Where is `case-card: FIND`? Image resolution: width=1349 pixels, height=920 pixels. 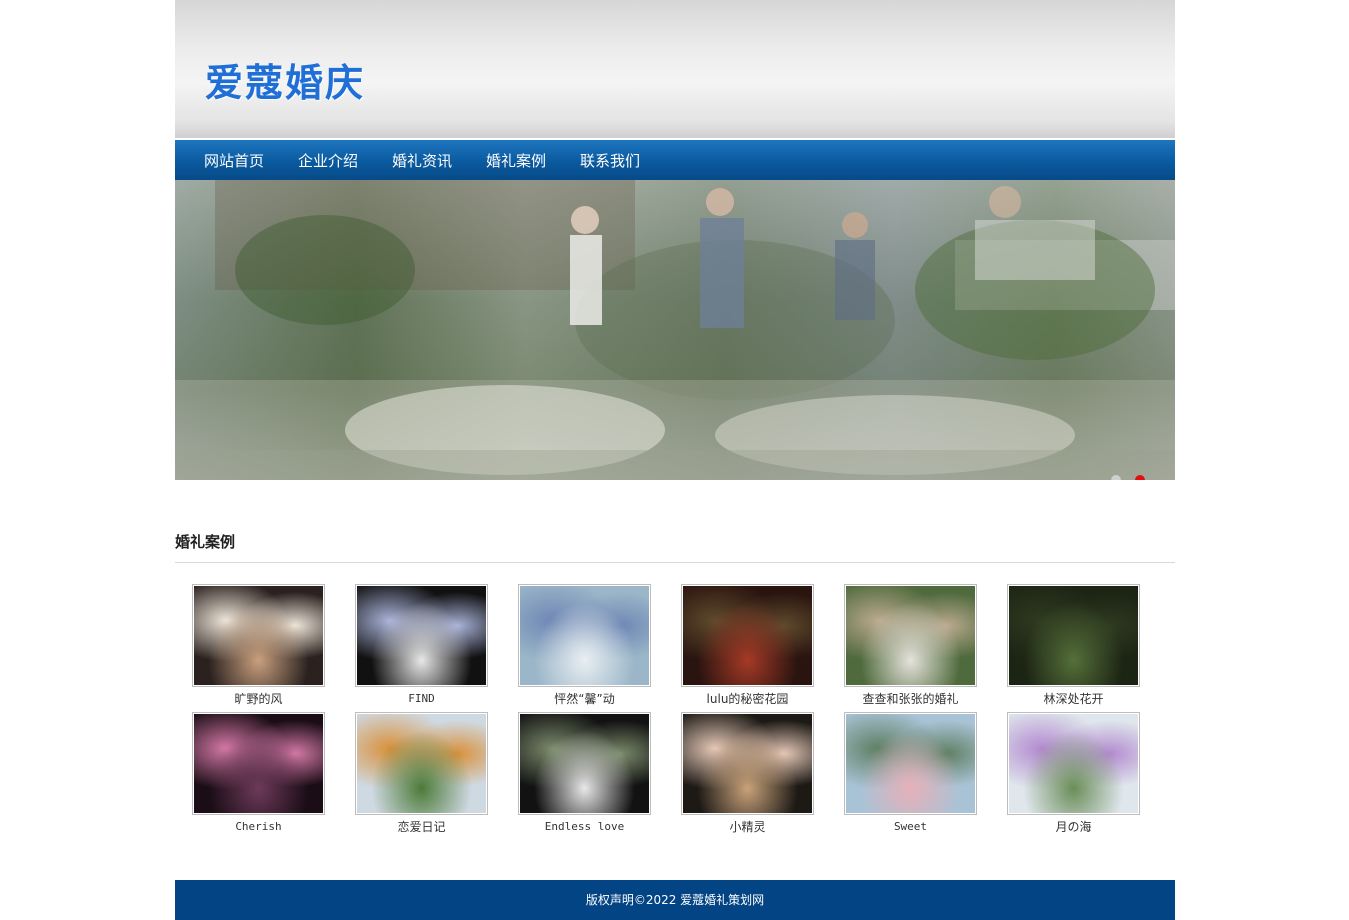 case-card: FIND is located at coordinates (421, 645).